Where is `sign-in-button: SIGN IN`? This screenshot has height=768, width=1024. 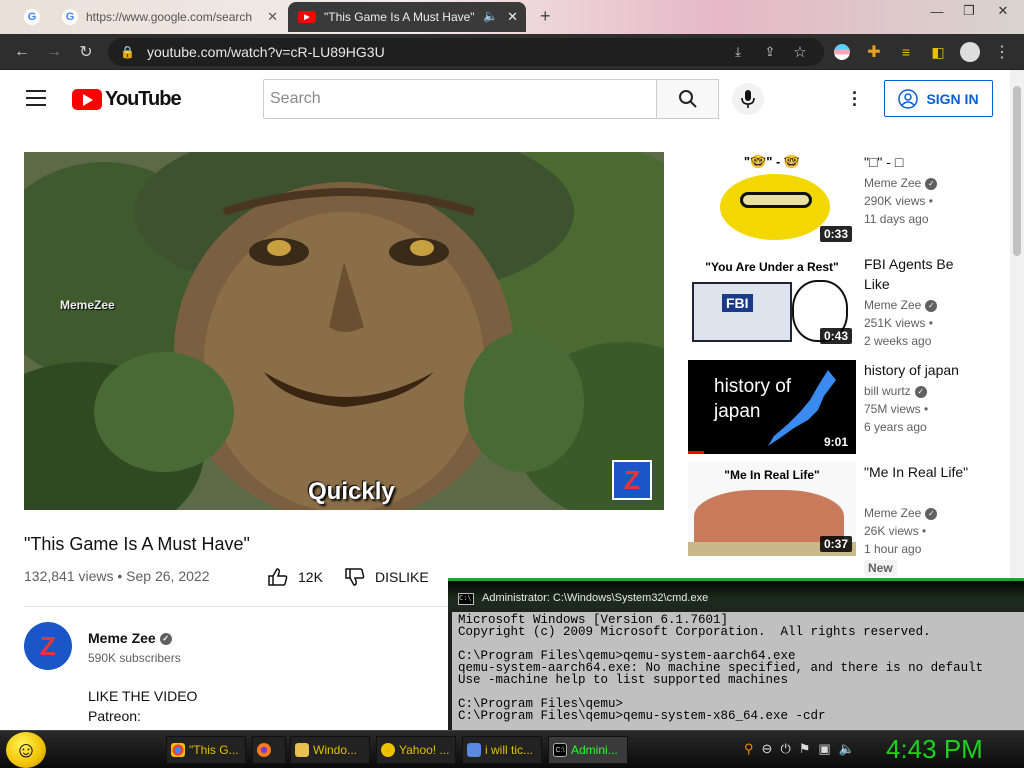
sign-in-button: SIGN IN is located at coordinates (938, 98).